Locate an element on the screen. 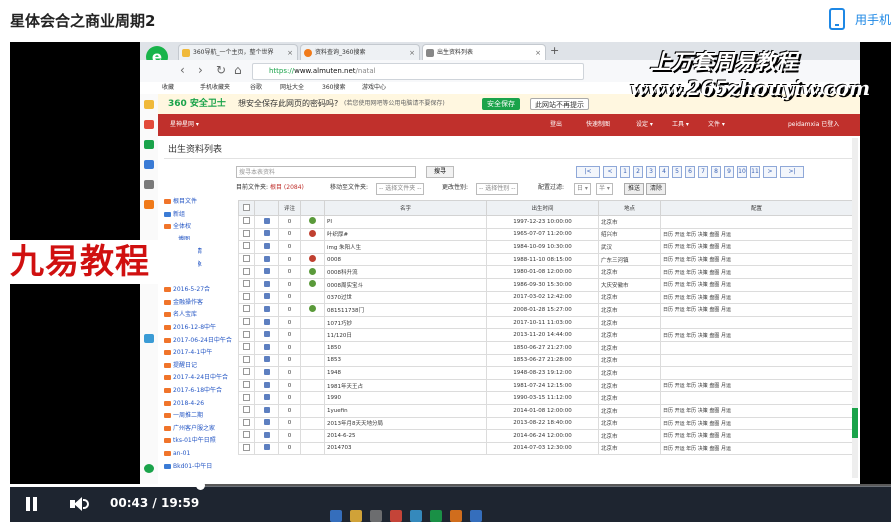  bookmark-item: 手机收藏夹 is located at coordinates (215, 88).